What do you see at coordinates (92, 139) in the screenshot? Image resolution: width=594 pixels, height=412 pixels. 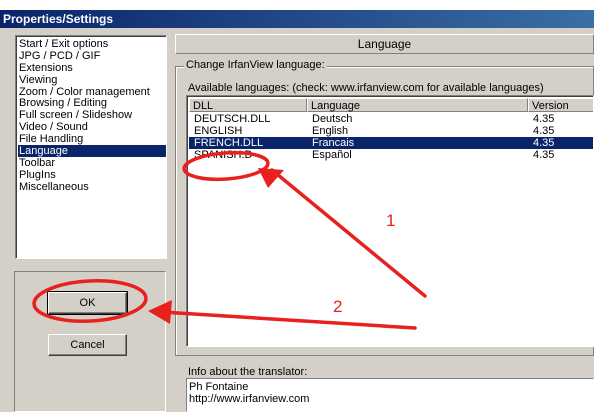 I see `sidebar-item-file-handling: File Handling` at bounding box center [92, 139].